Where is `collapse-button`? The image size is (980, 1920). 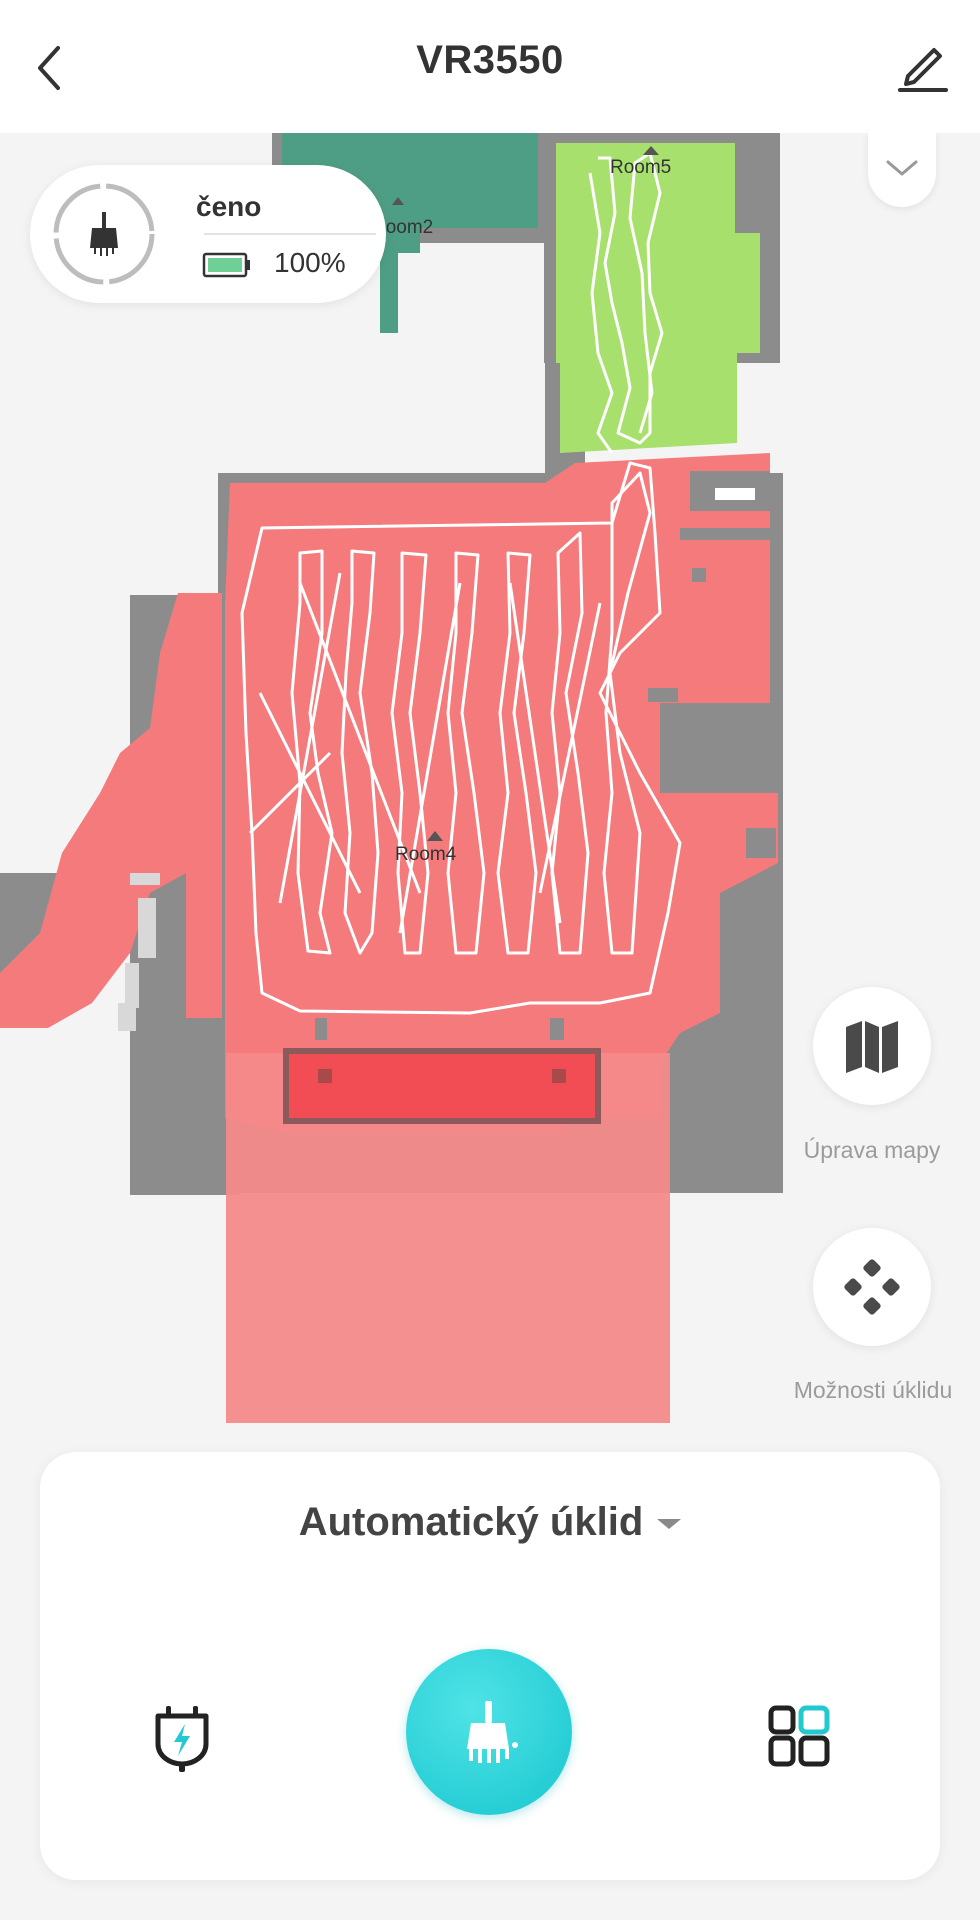 collapse-button is located at coordinates (902, 170).